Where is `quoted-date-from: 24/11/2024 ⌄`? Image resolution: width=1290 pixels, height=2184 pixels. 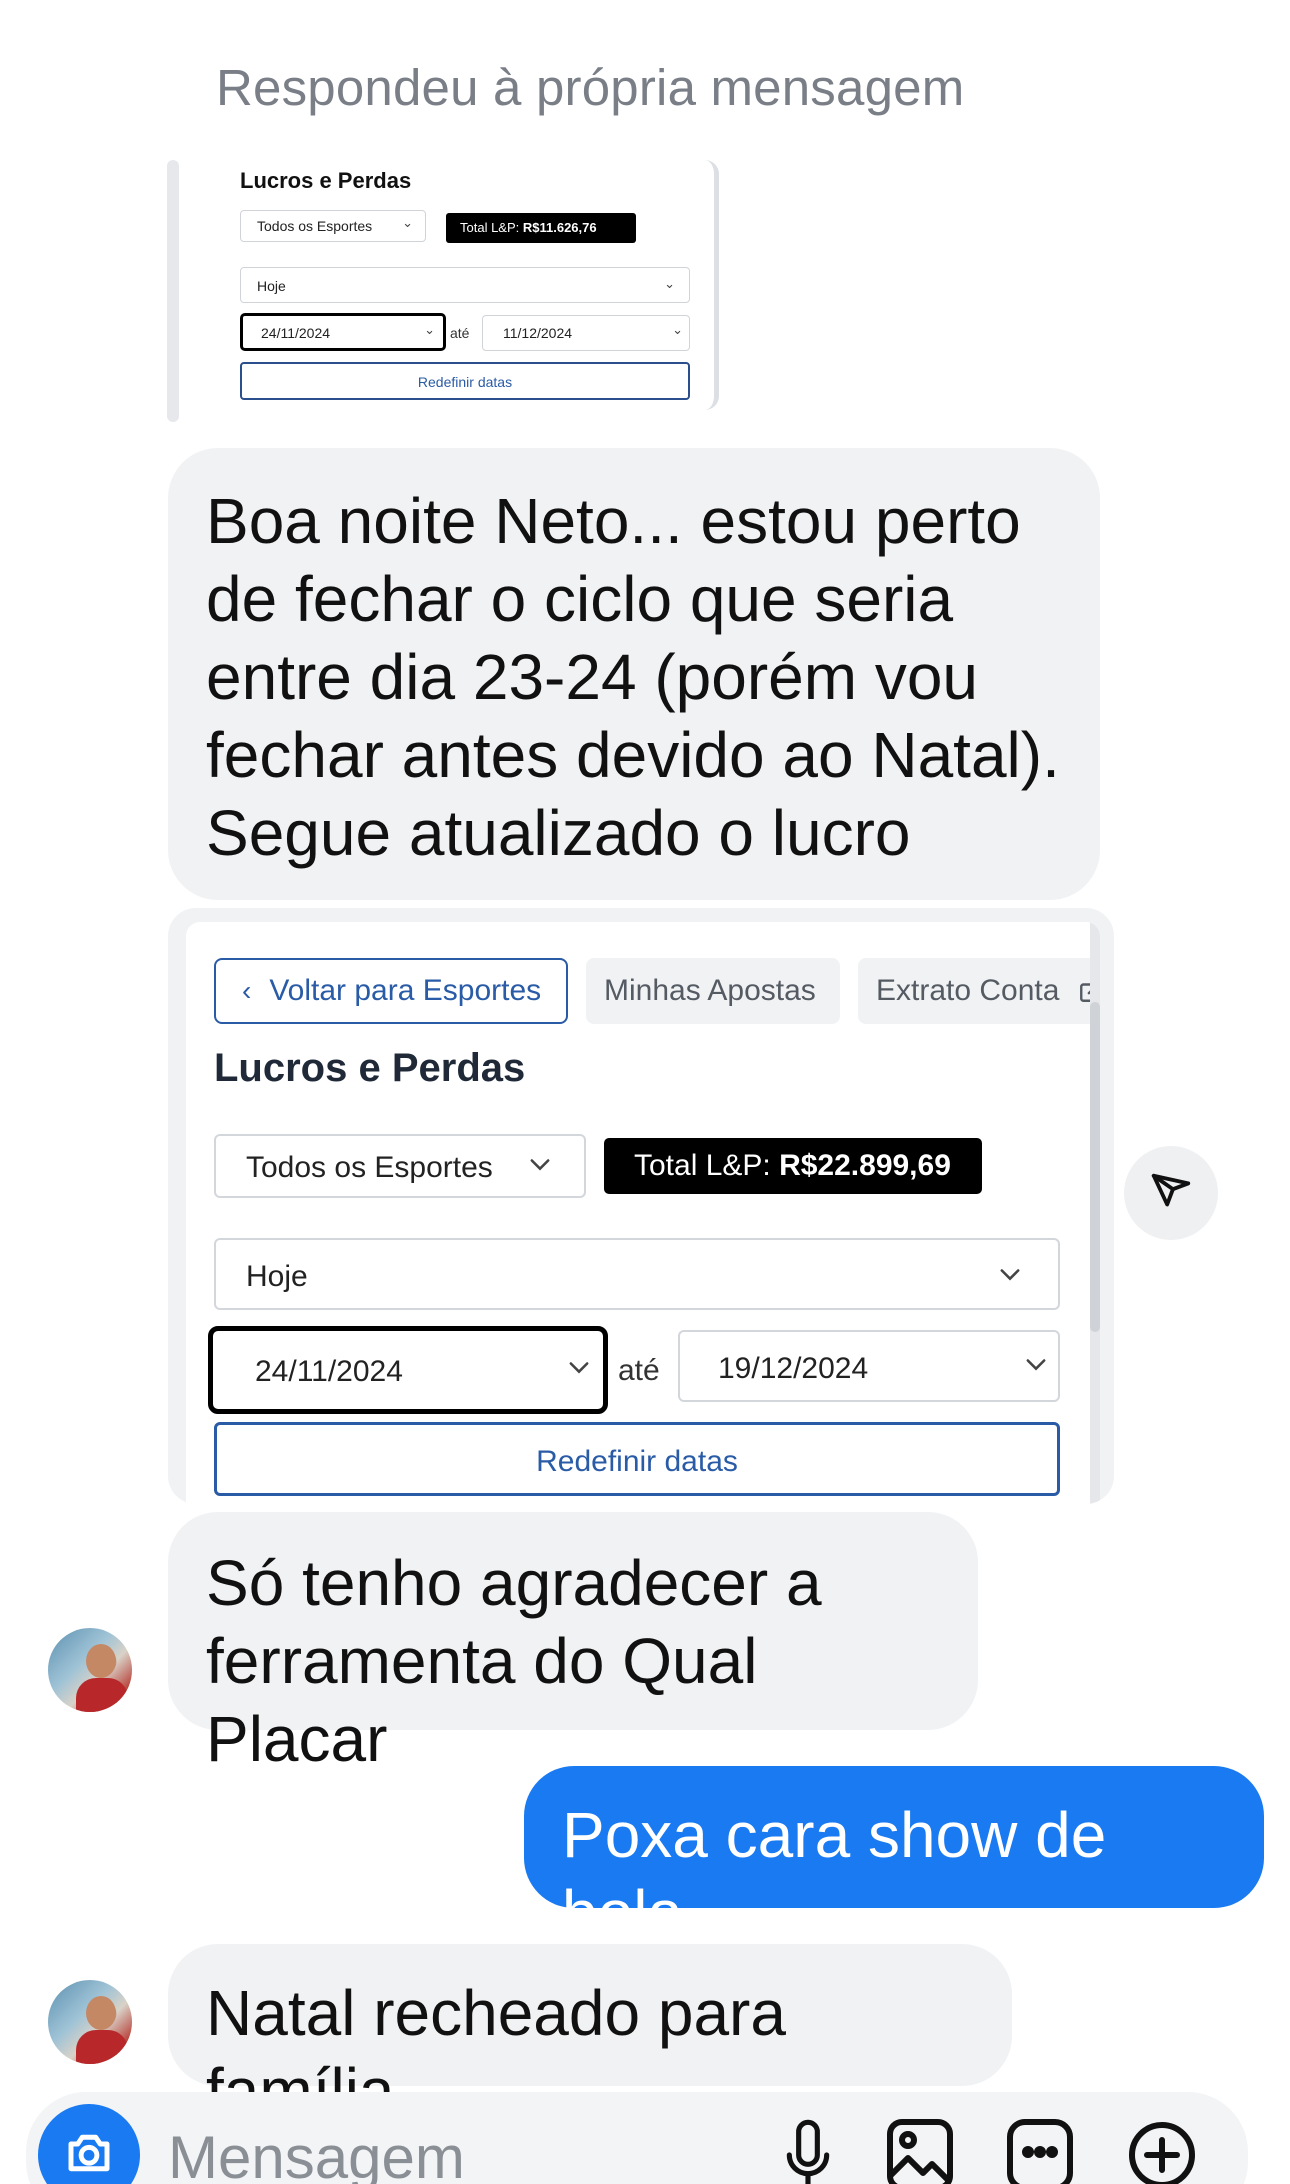 quoted-date-from: 24/11/2024 ⌄ is located at coordinates (343, 332).